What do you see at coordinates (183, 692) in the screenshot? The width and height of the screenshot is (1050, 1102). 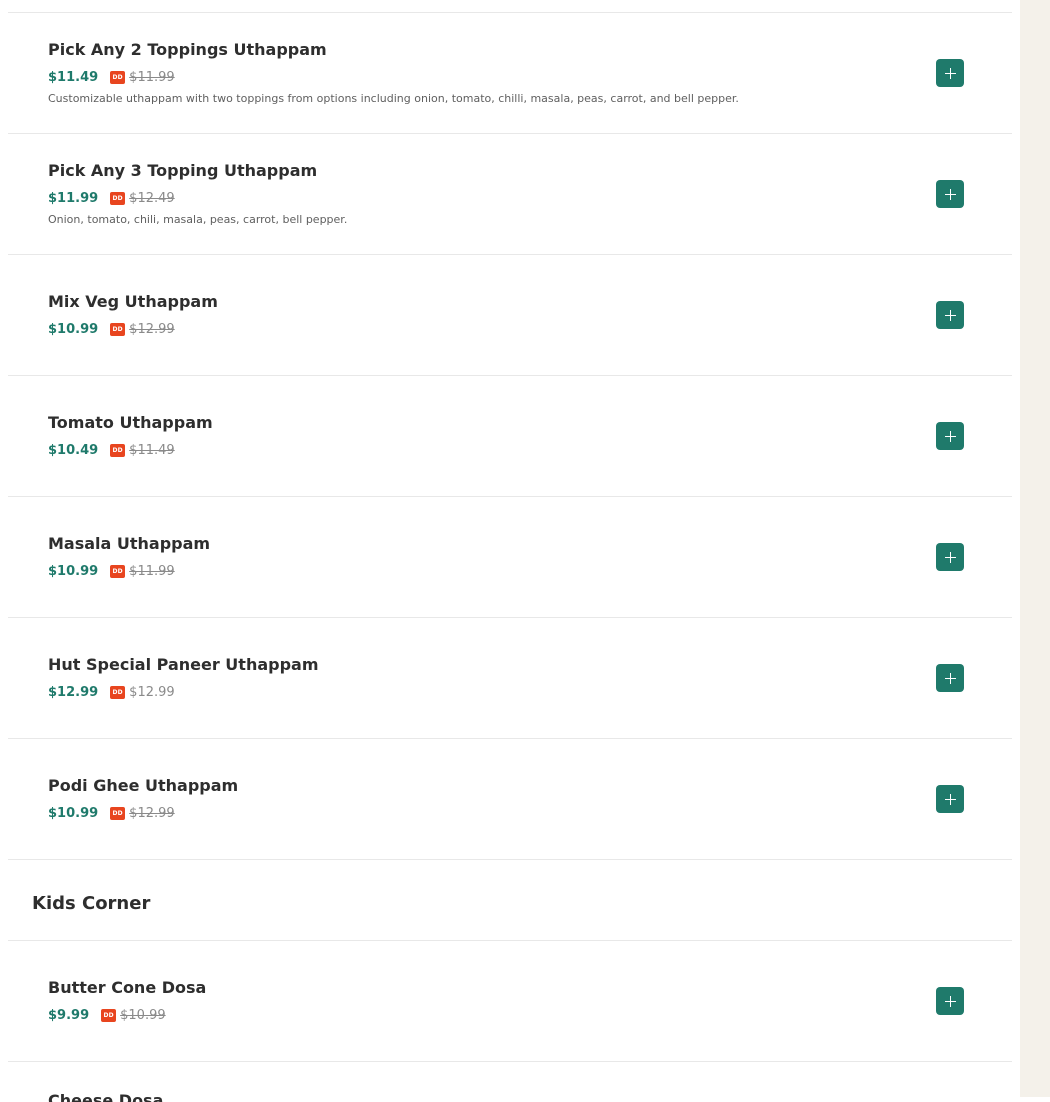 I see `price-row: $12.99 DD $12.99` at bounding box center [183, 692].